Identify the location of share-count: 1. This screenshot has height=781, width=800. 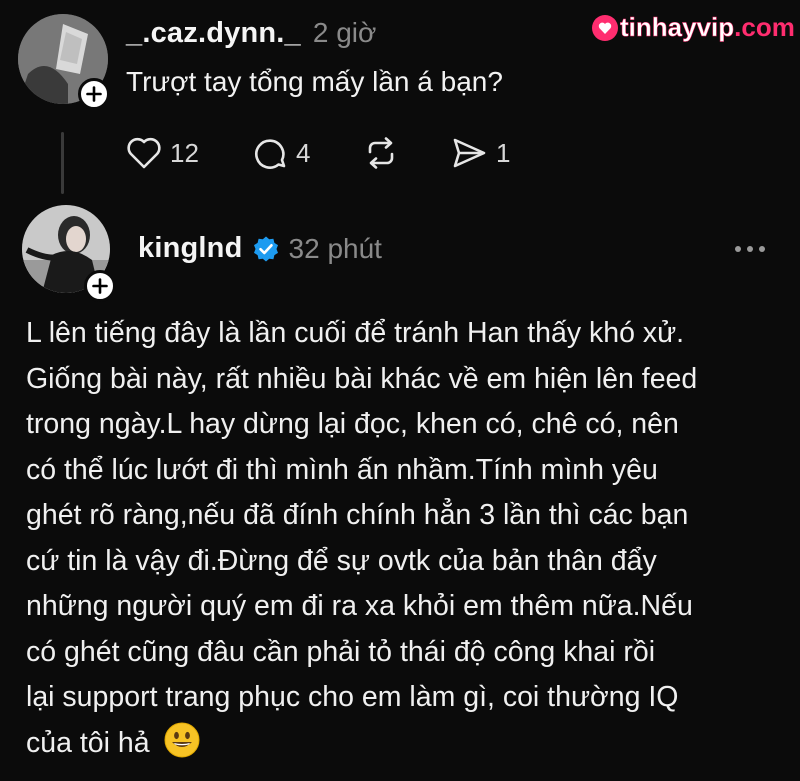
(503, 152).